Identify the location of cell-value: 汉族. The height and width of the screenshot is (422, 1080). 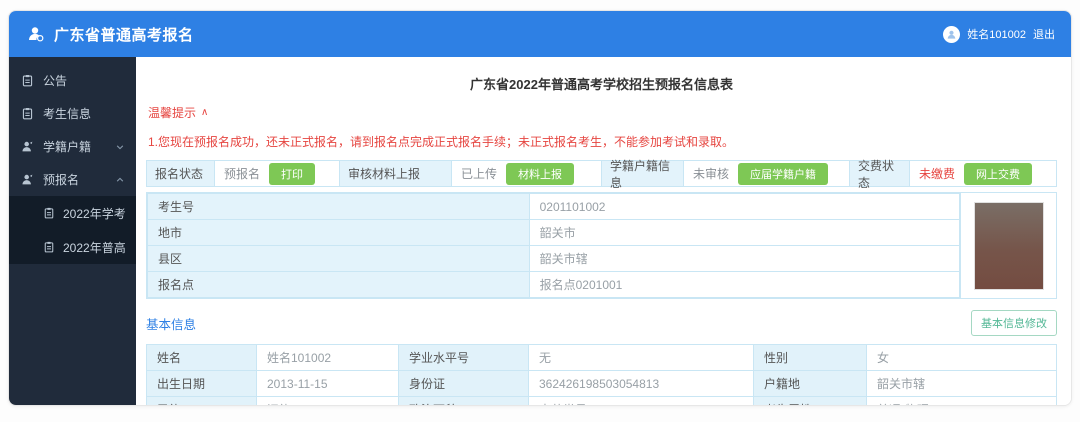
(327, 400).